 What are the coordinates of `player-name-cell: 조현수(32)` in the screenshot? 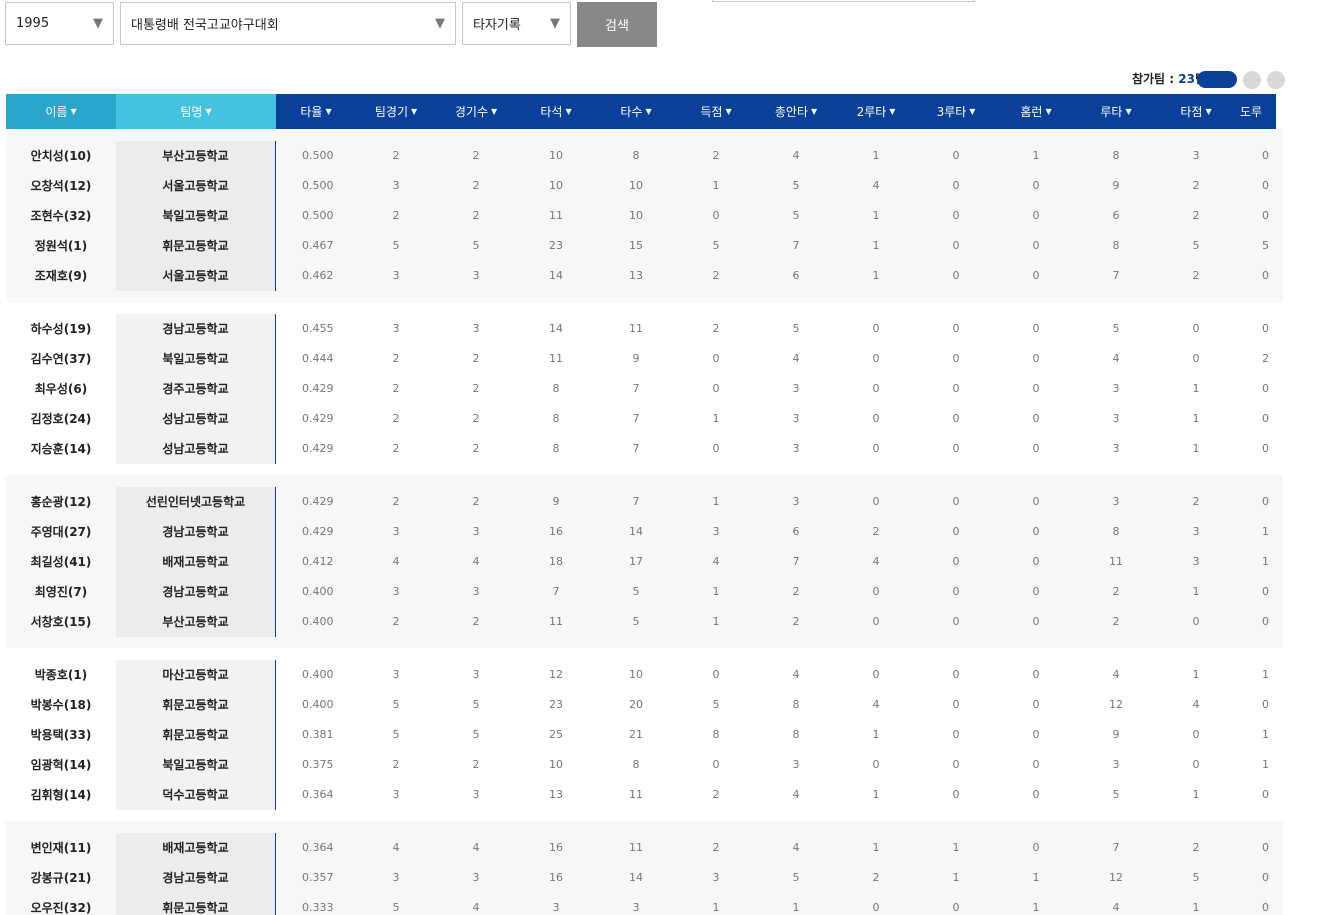 It's located at (61, 216).